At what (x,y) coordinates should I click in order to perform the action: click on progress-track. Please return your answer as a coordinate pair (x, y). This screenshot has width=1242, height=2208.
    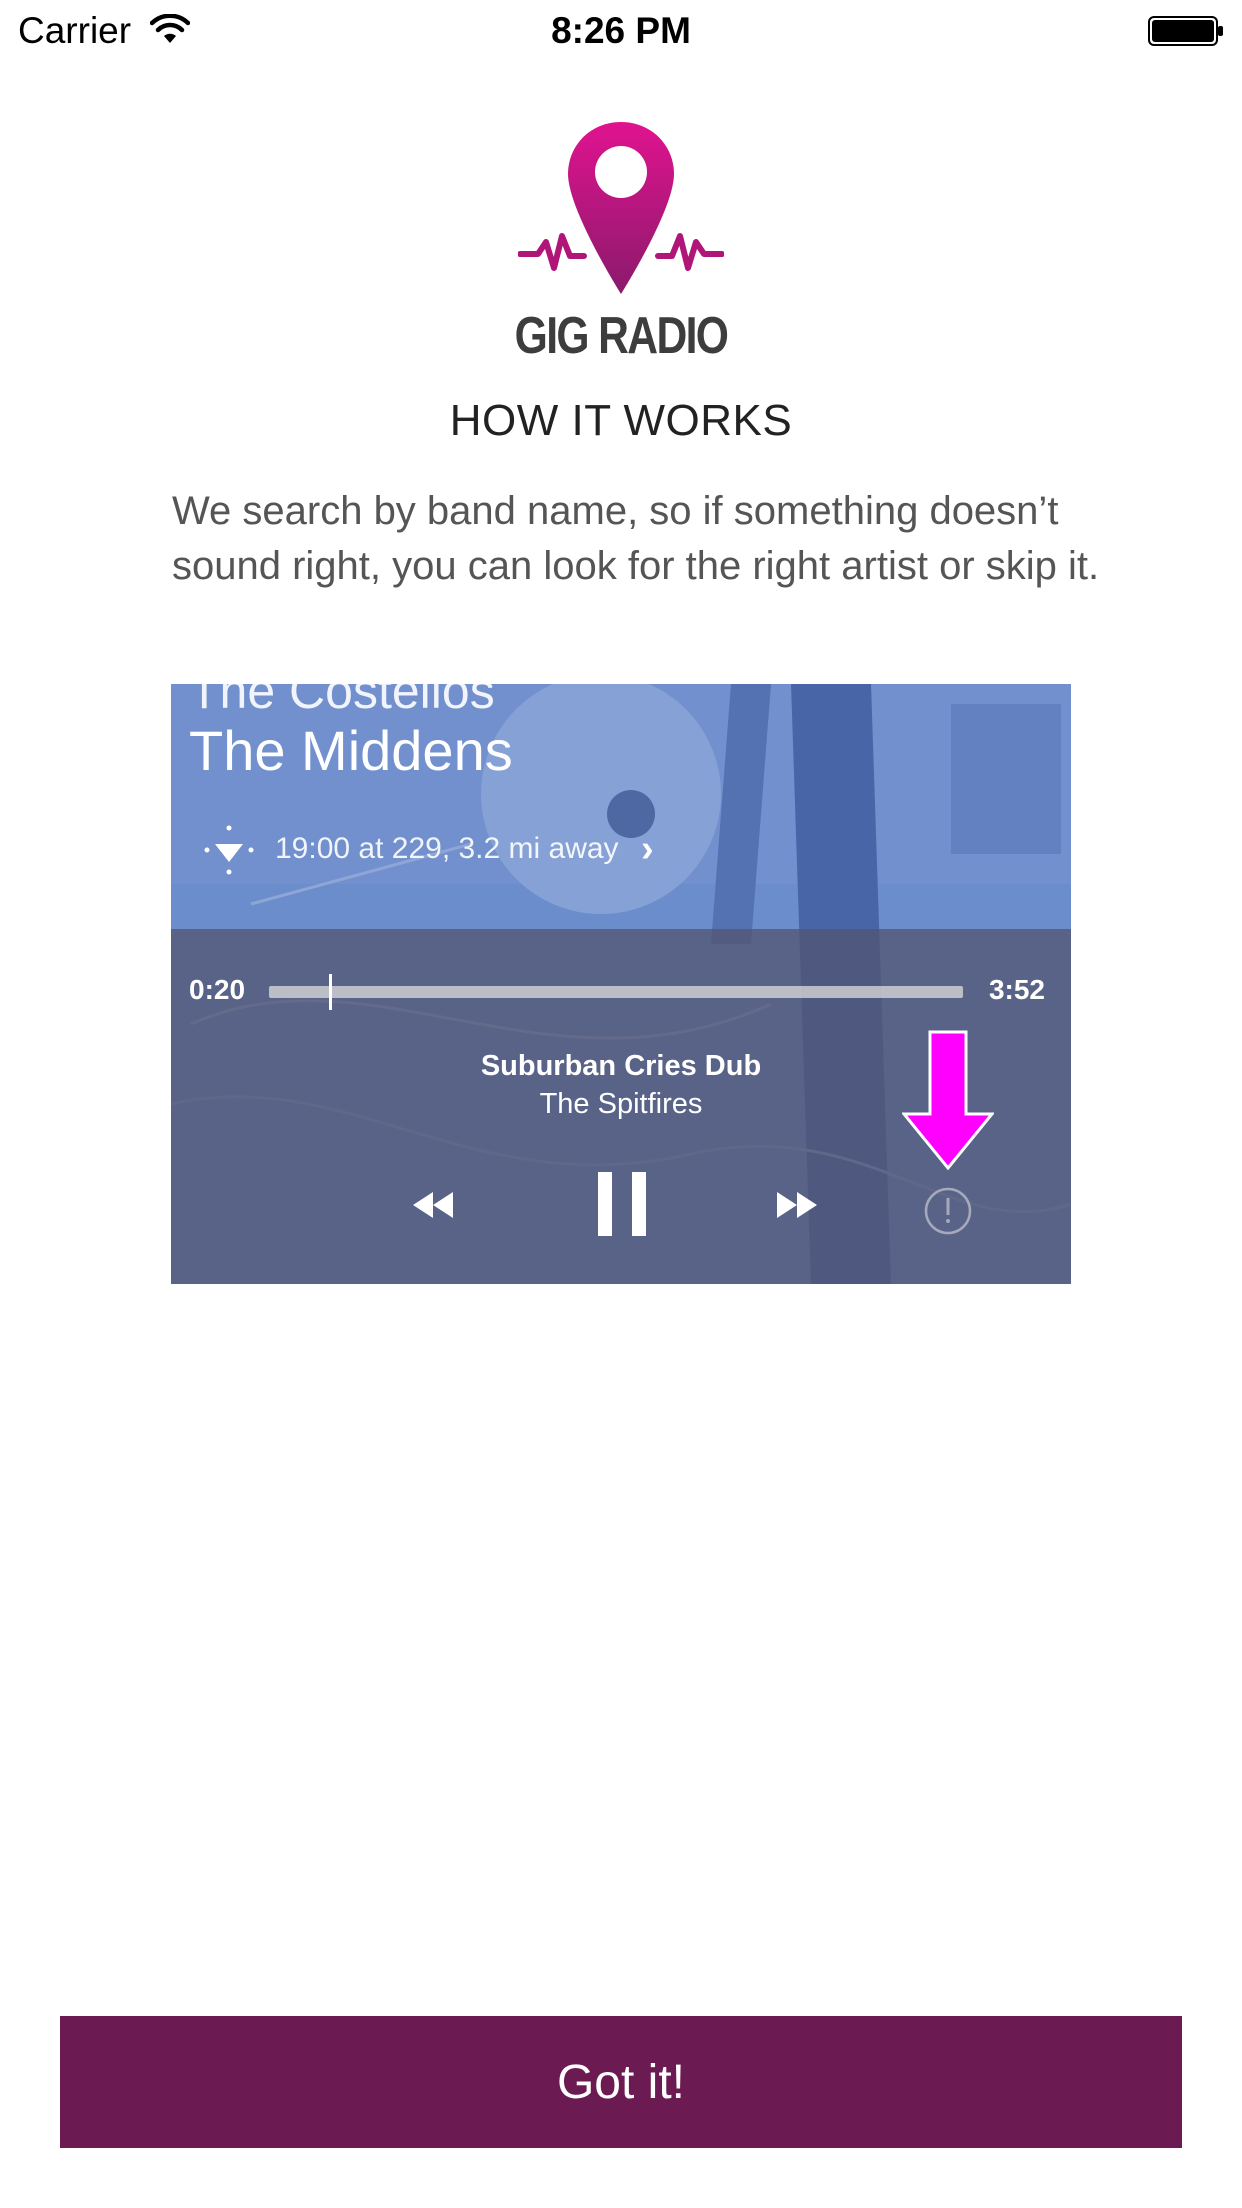
    Looking at the image, I should click on (616, 992).